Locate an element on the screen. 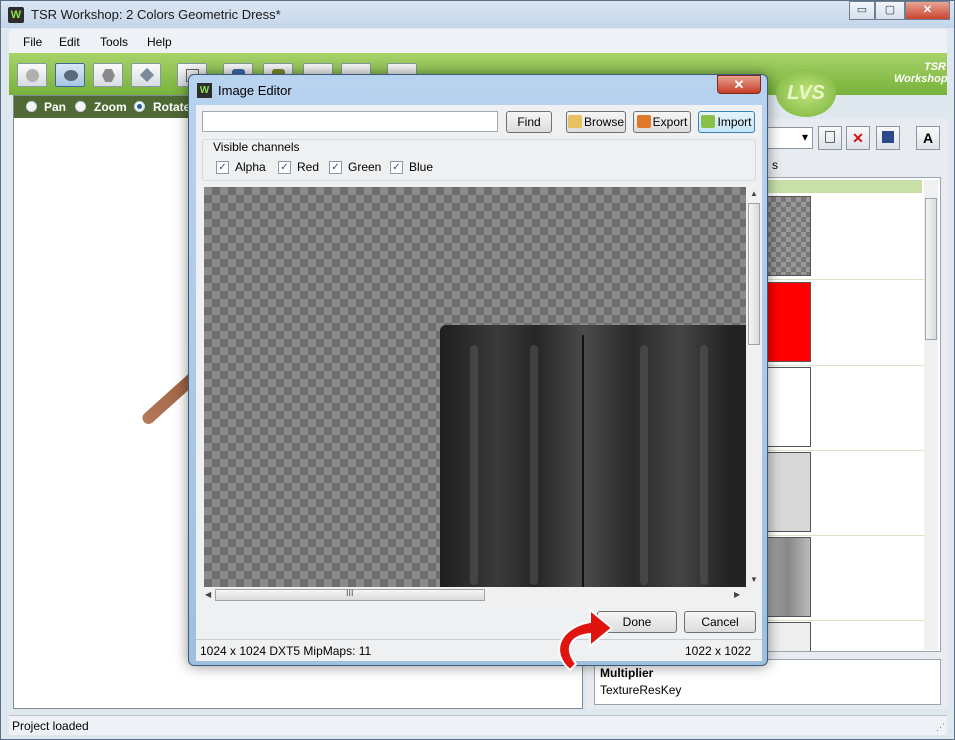 This screenshot has width=955, height=740. app-icon: W is located at coordinates (16, 15).